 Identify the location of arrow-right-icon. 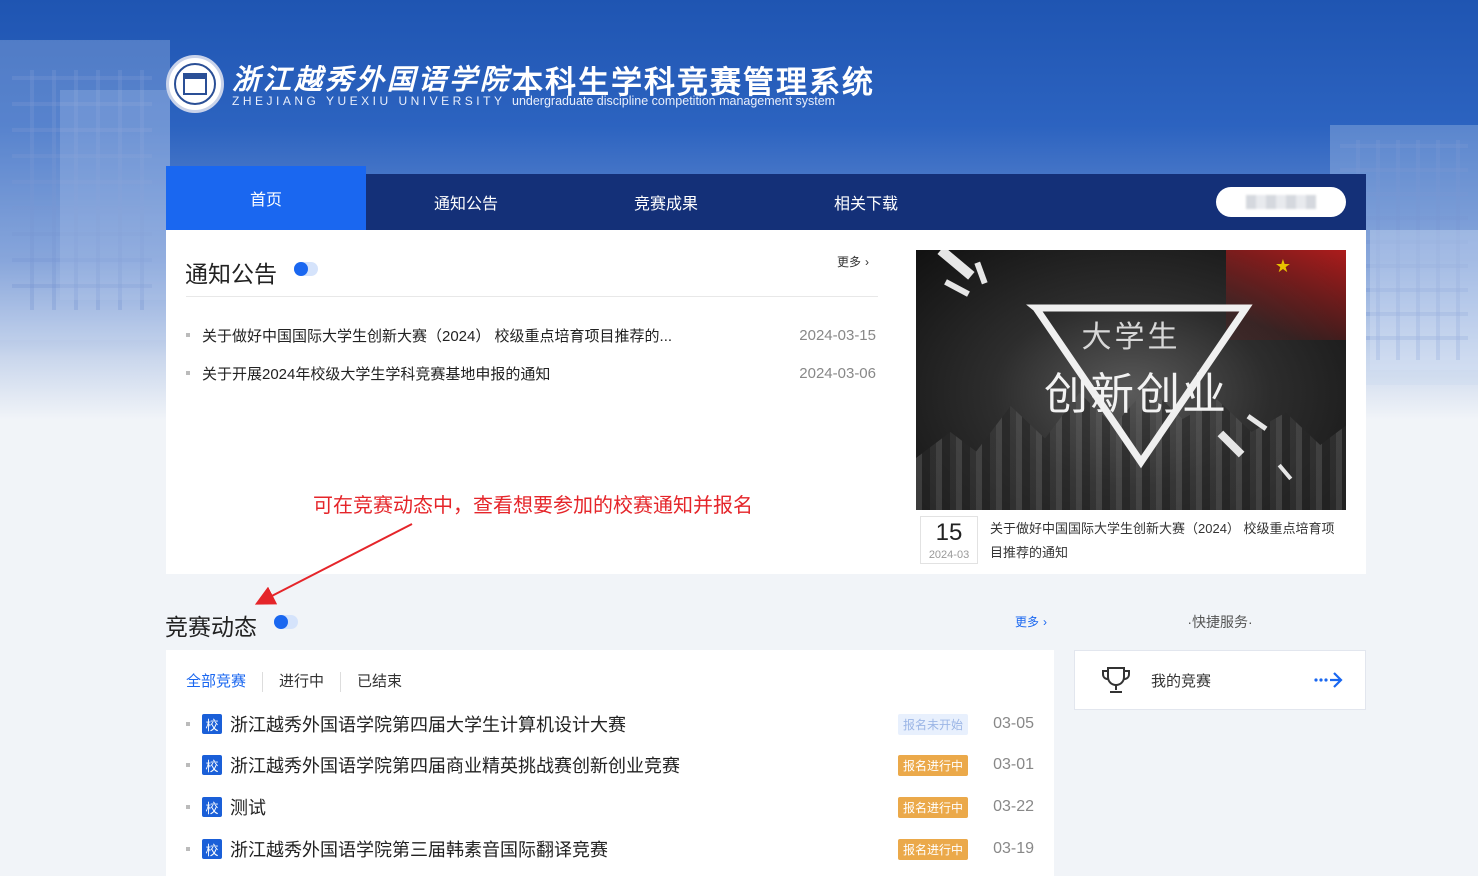
(1328, 680).